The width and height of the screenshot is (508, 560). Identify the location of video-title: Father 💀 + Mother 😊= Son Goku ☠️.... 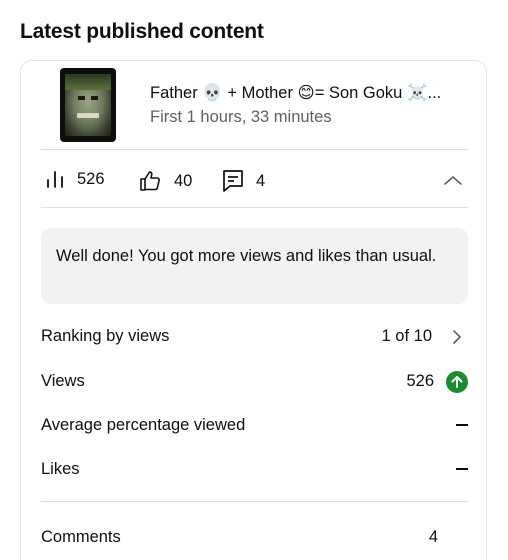
(305, 93).